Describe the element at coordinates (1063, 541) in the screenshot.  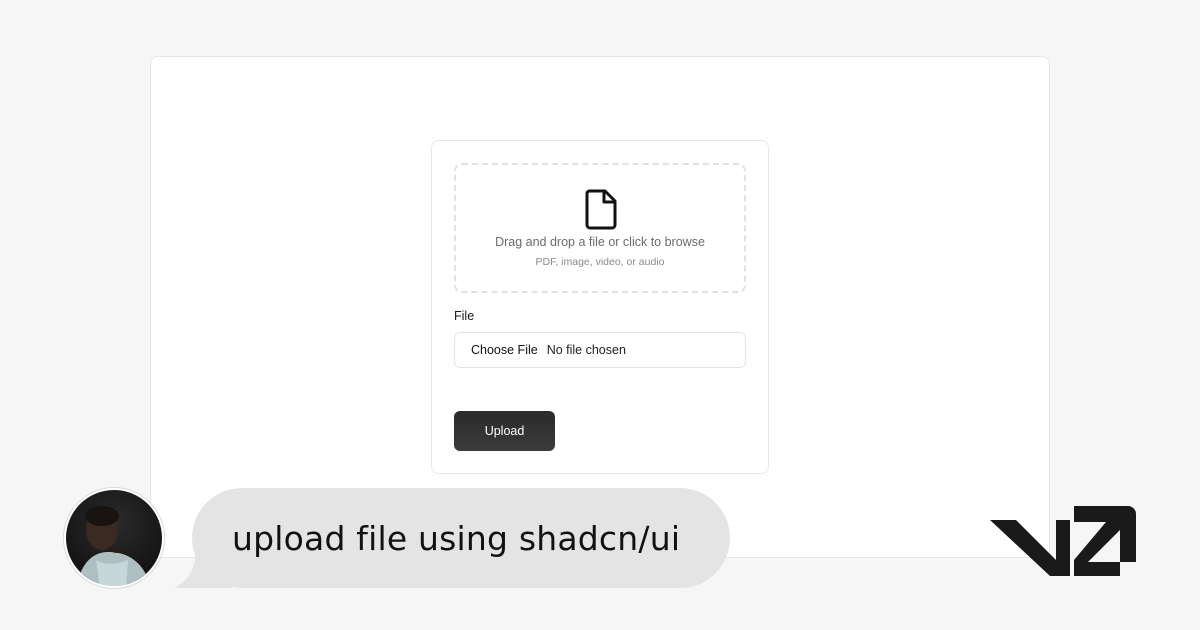
I see `v0-logo` at that location.